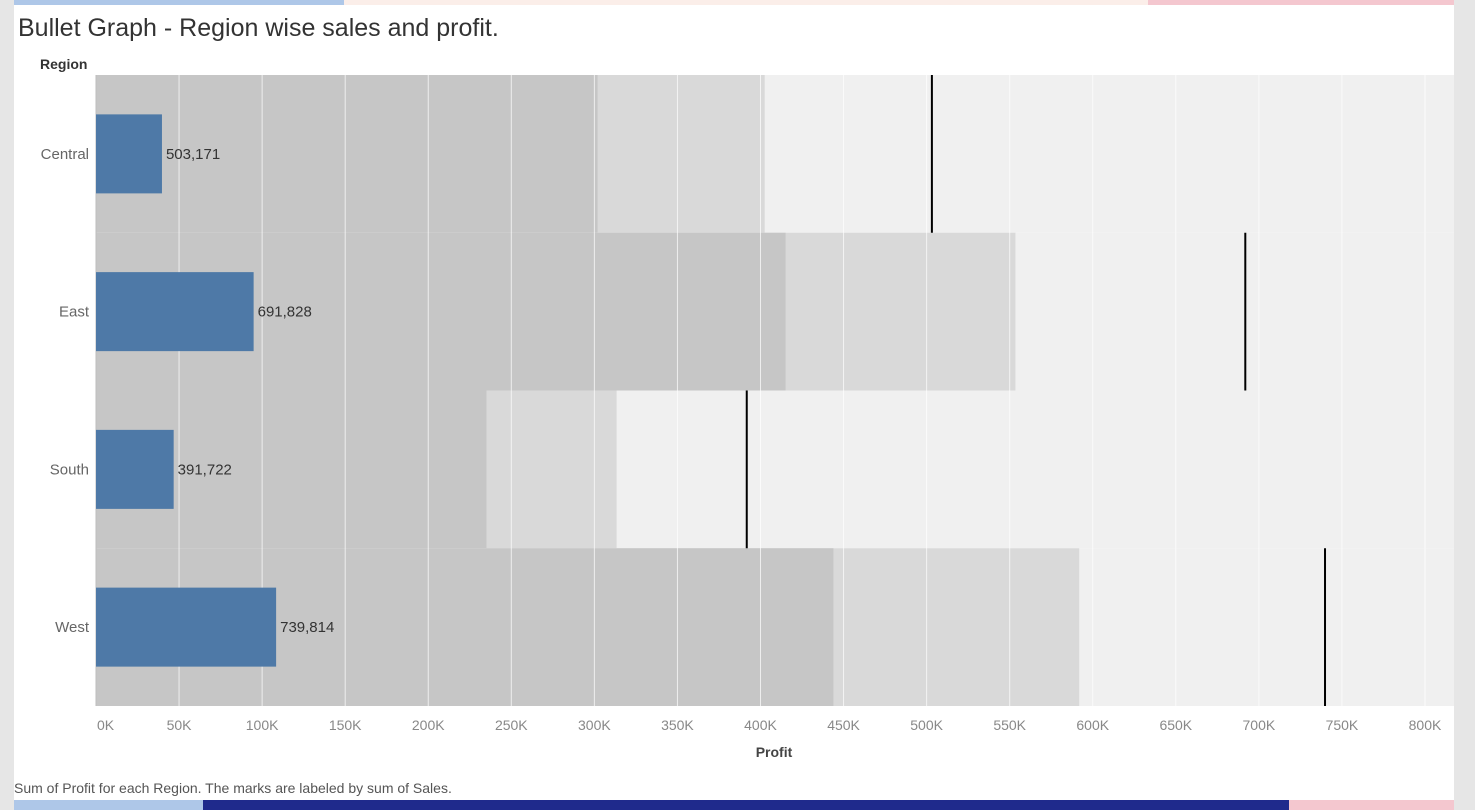 The width and height of the screenshot is (1475, 810). I want to click on x-tick-label-550k: 550K, so click(1009, 725).